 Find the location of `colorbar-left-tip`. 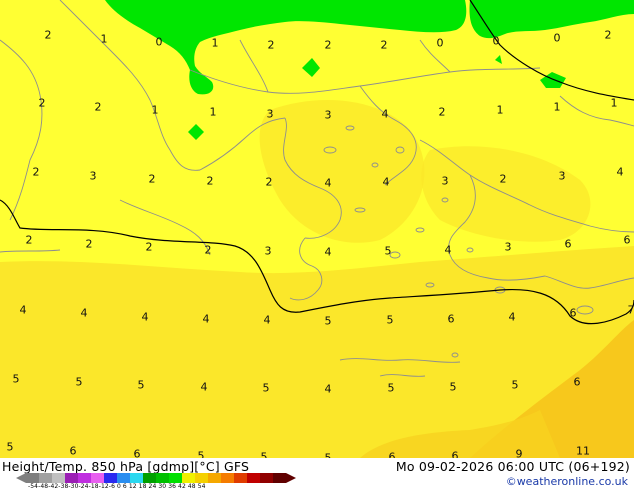

colorbar-left-tip is located at coordinates (21, 478).